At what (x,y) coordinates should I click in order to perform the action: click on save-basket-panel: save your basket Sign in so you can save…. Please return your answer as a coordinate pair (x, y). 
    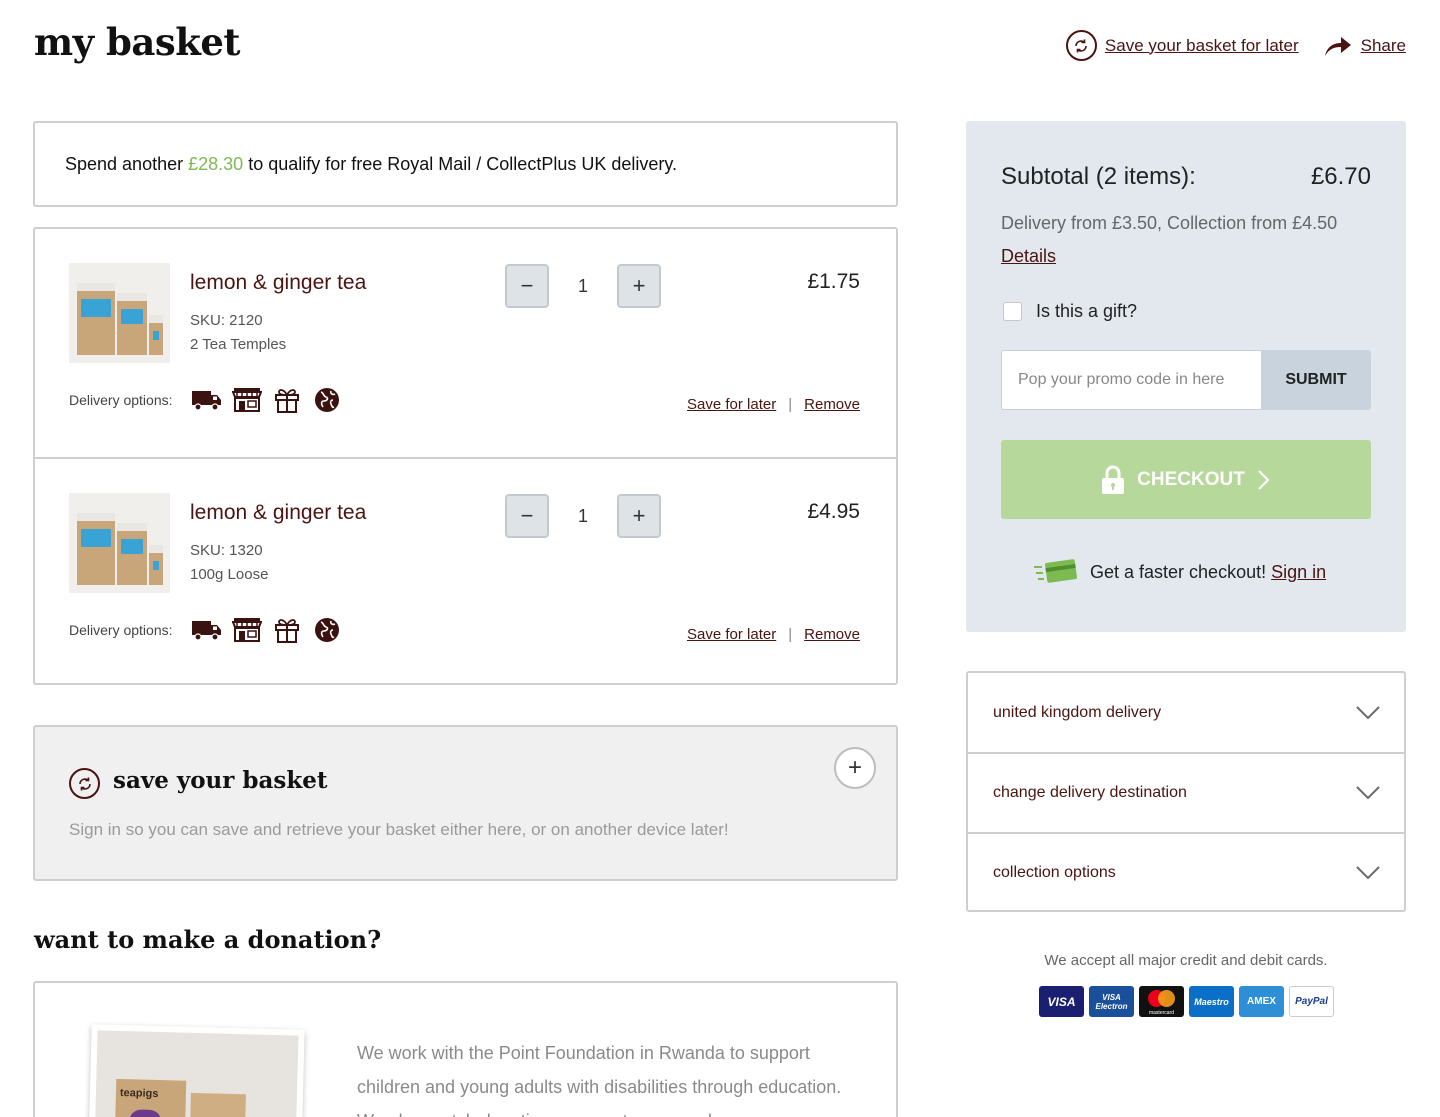
    Looking at the image, I should click on (465, 803).